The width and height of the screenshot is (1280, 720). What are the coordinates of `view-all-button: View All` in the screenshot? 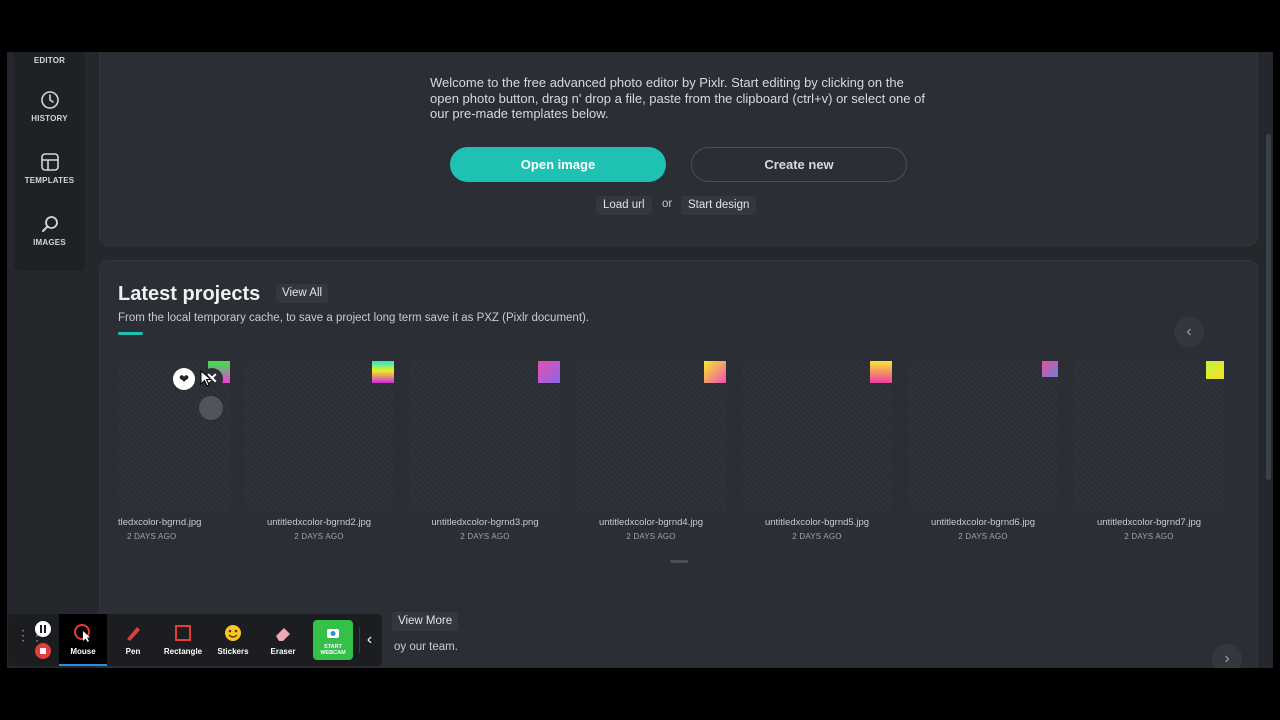 It's located at (302, 293).